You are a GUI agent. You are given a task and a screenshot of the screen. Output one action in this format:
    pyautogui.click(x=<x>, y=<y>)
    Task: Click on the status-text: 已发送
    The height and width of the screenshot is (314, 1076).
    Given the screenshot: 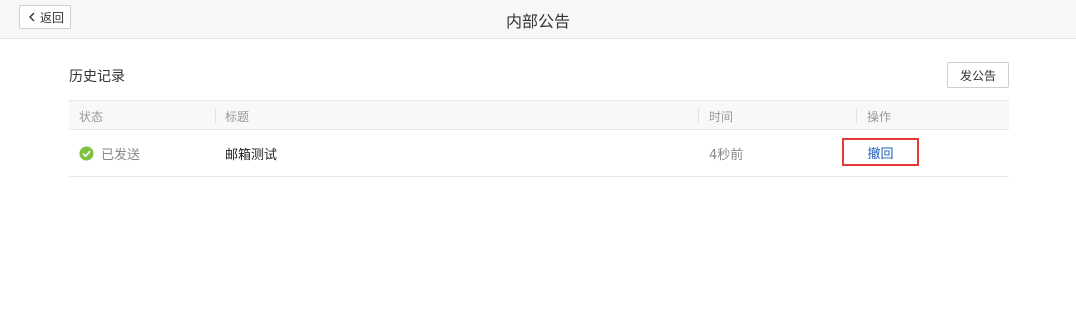 What is the action you would take?
    pyautogui.click(x=121, y=155)
    